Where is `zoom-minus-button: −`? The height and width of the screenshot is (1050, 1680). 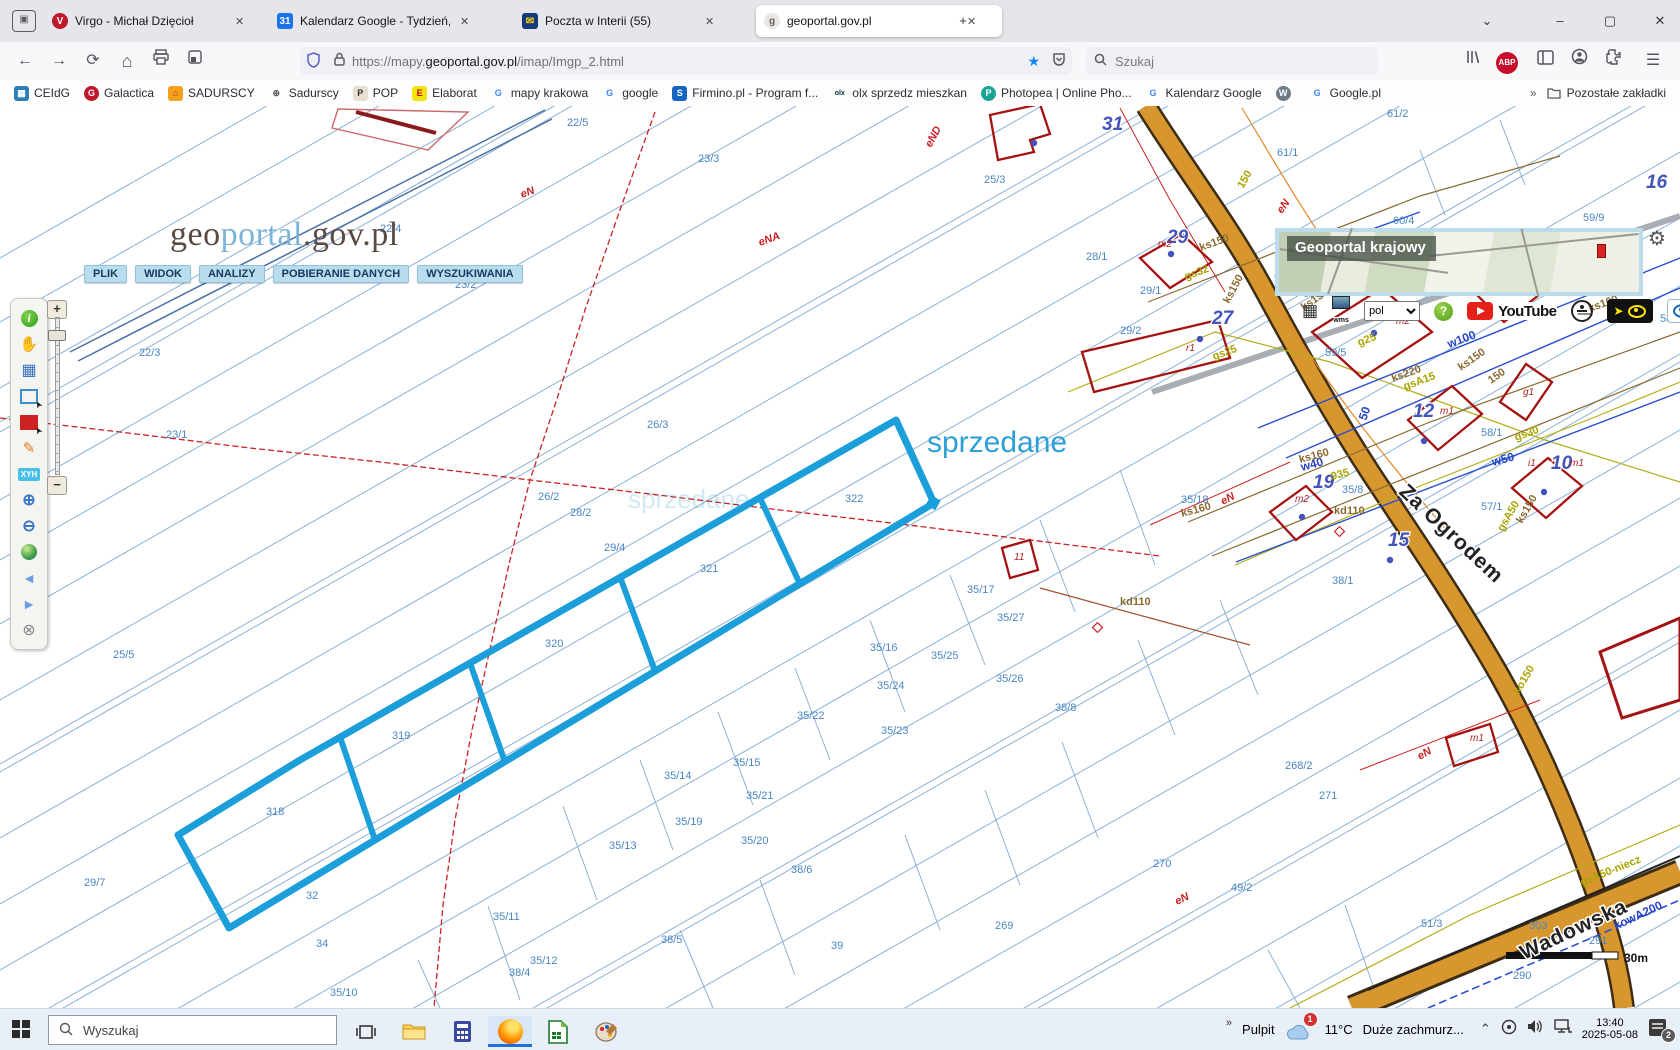 zoom-minus-button: − is located at coordinates (57, 485).